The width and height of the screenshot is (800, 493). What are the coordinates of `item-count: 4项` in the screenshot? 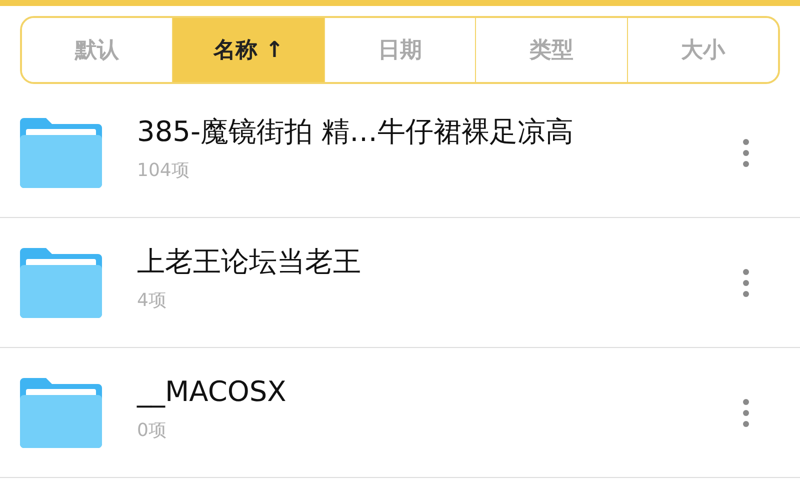 It's located at (152, 301).